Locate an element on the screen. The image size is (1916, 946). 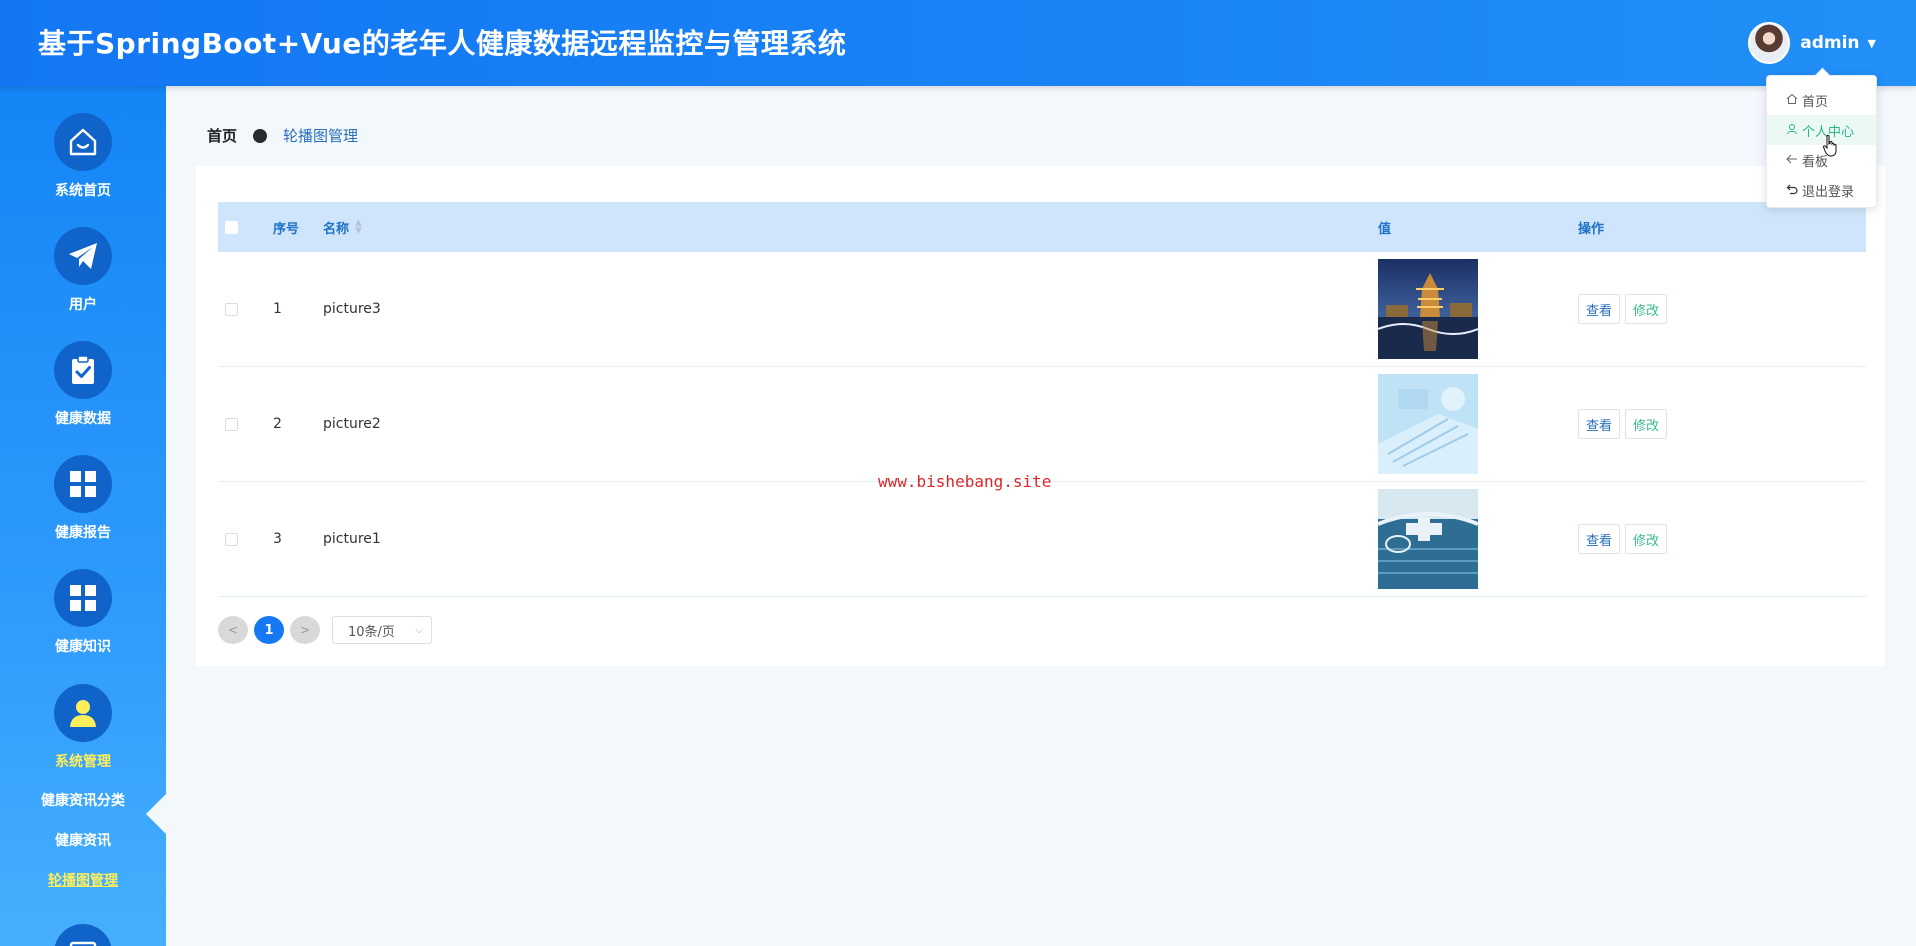
clipboard-check-icon is located at coordinates (83, 369).